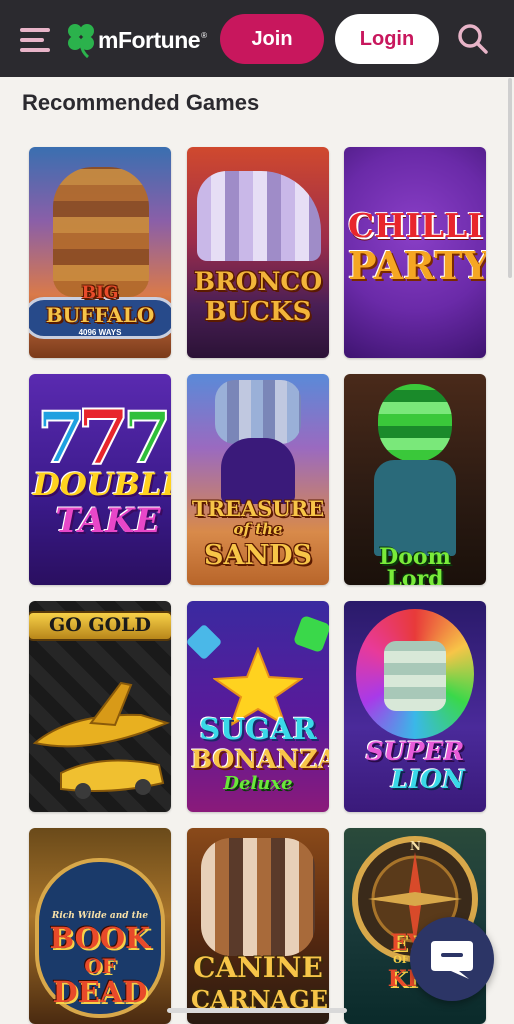 The width and height of the screenshot is (514, 1024). Describe the element at coordinates (100, 315) in the screenshot. I see `game-title: BUFFALO` at that location.